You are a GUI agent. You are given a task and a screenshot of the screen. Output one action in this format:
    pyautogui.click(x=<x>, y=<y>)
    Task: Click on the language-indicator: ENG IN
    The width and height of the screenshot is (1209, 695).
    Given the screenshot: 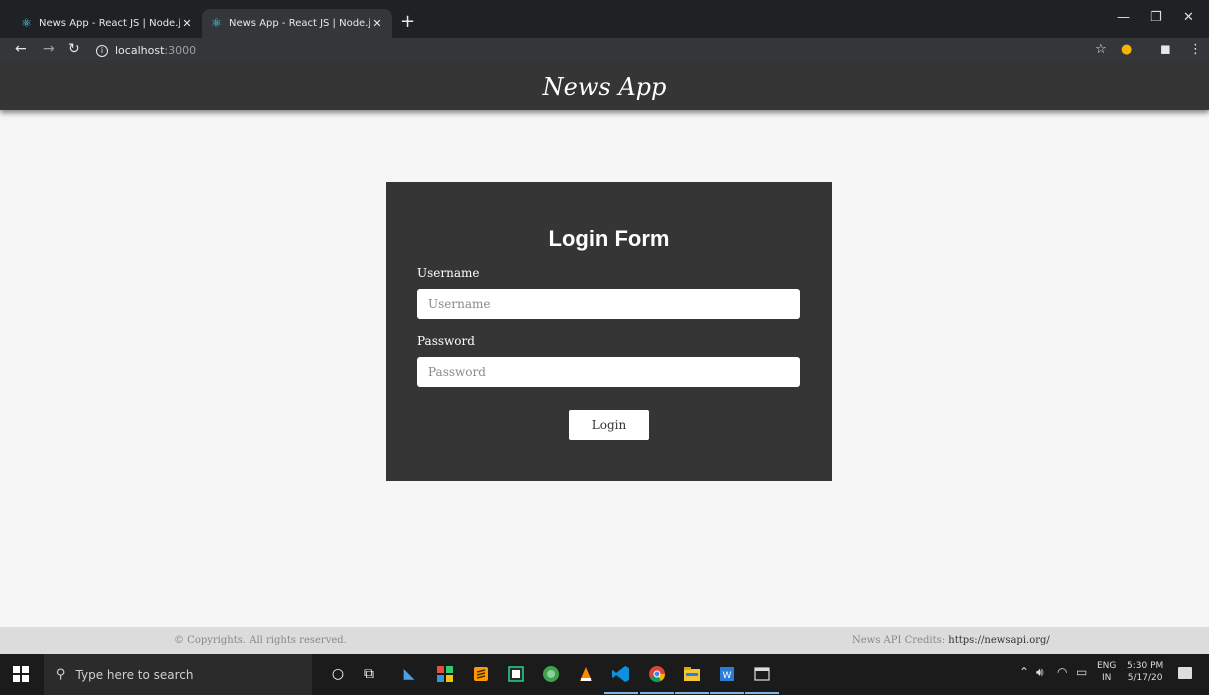 What is the action you would take?
    pyautogui.click(x=1106, y=672)
    